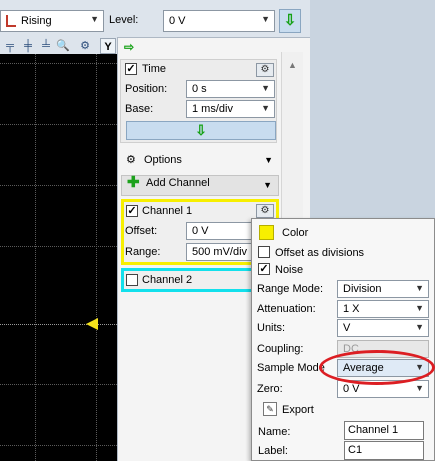 The width and height of the screenshot is (435, 461). What do you see at coordinates (132, 211) in the screenshot?
I see `channel1-checkbox: ✓` at bounding box center [132, 211].